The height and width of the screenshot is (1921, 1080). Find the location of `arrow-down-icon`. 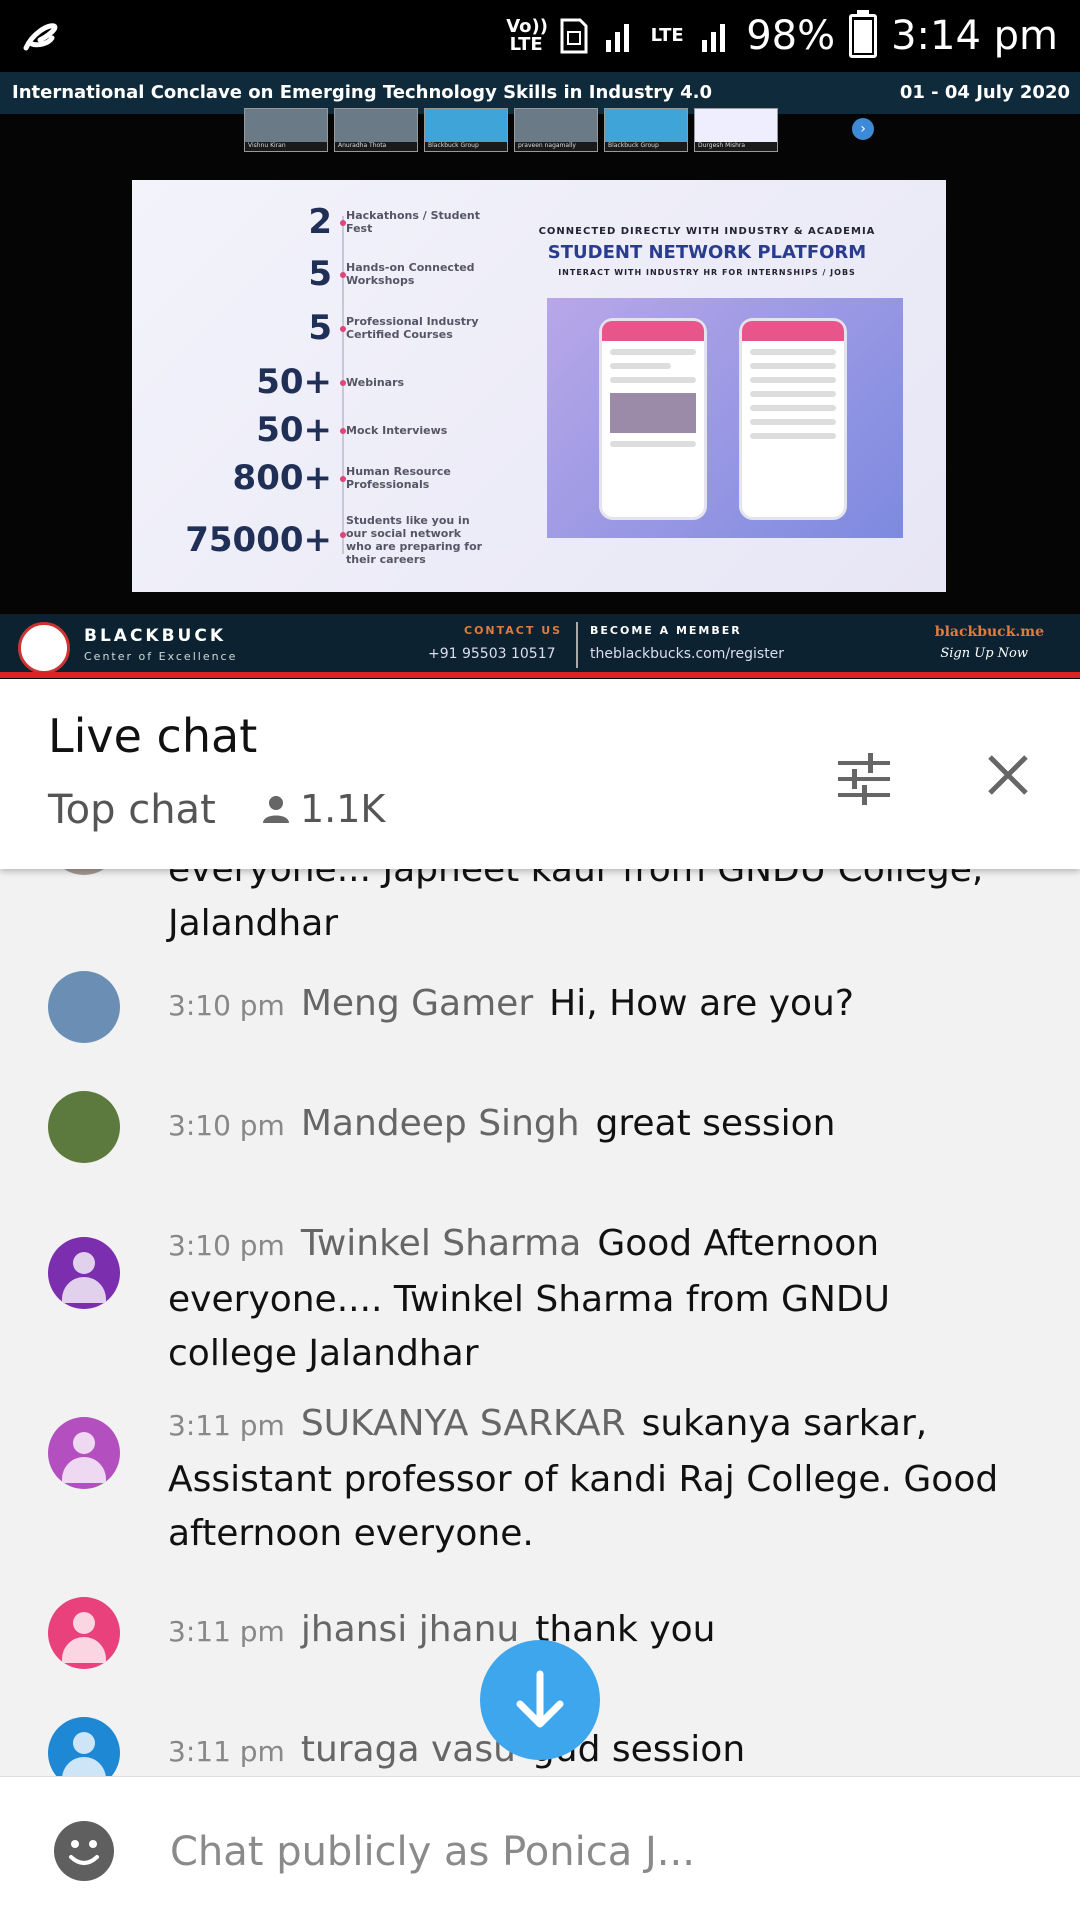

arrow-down-icon is located at coordinates (540, 1699).